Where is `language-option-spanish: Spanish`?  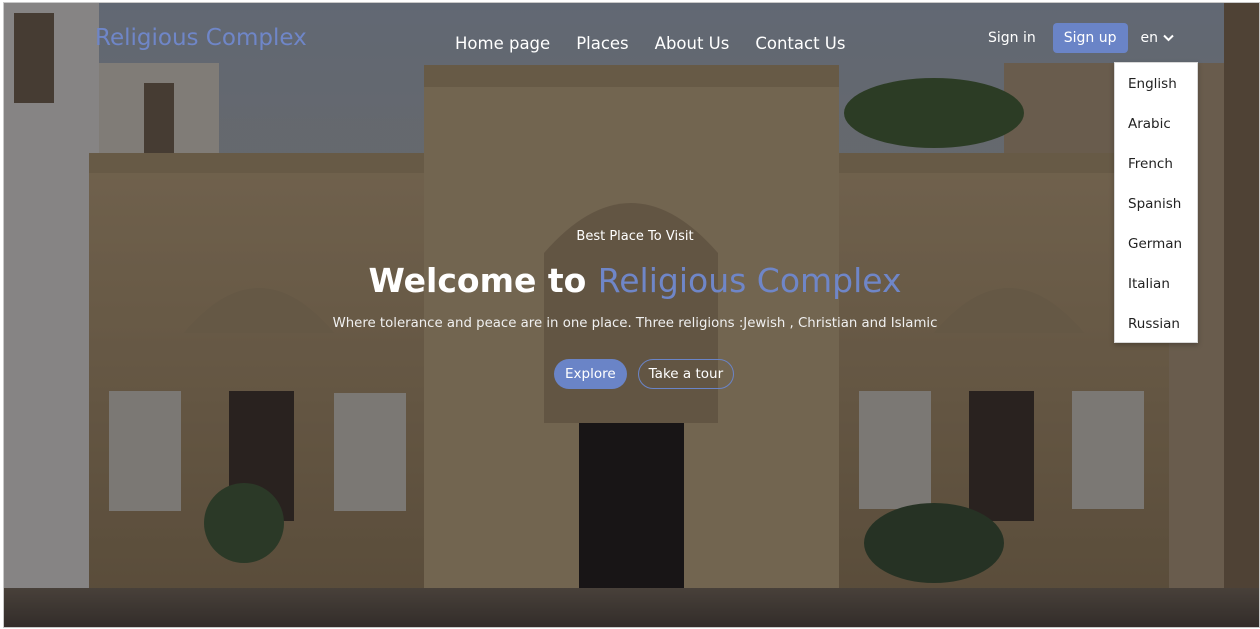
language-option-spanish: Spanish is located at coordinates (1154, 204).